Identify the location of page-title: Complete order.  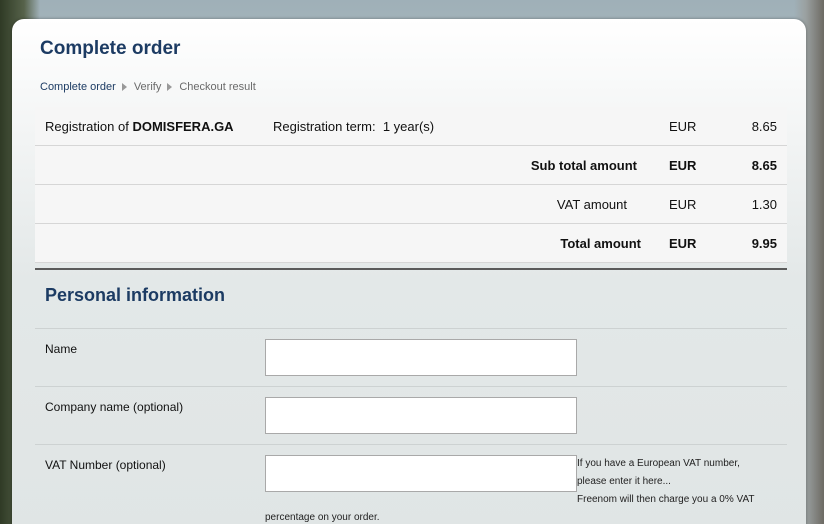
(110, 48).